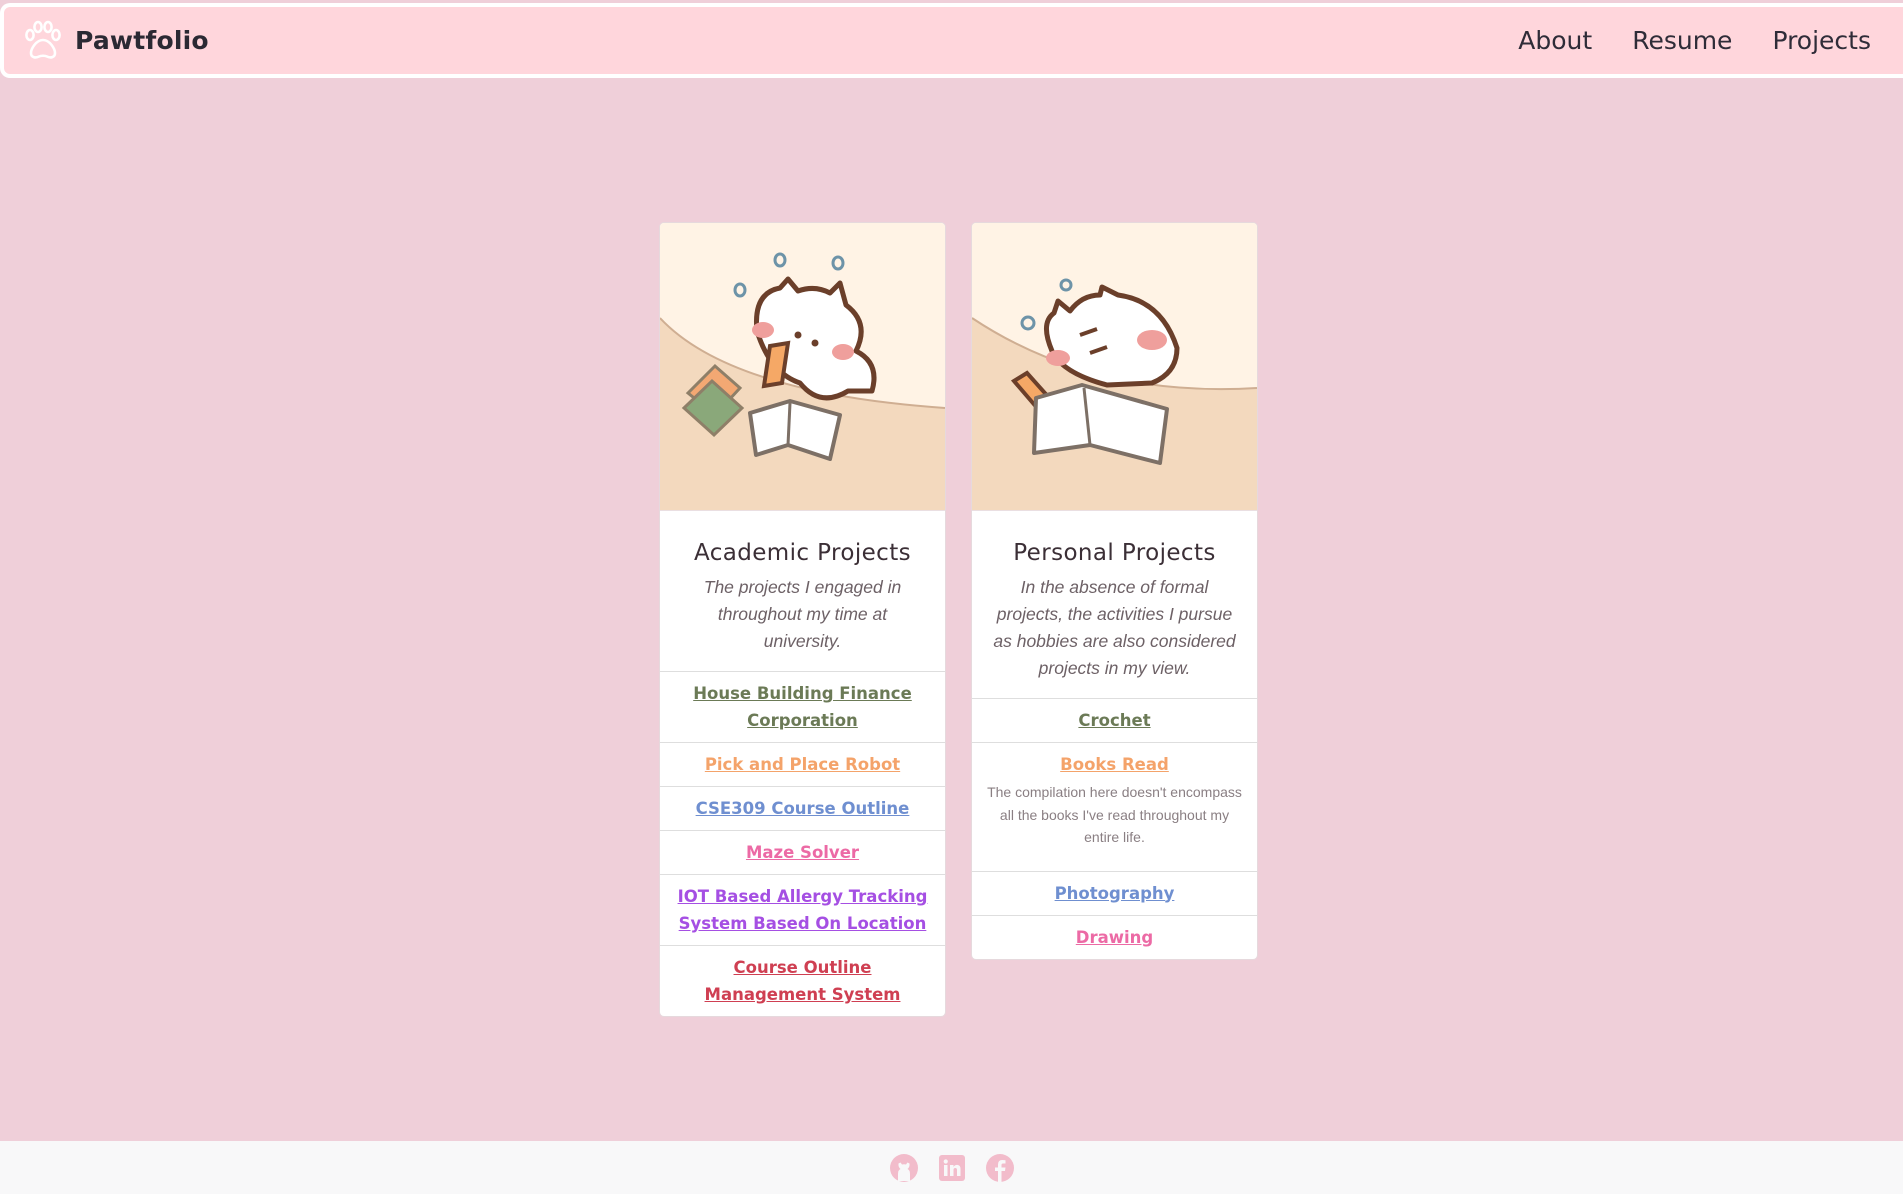  I want to click on nav-links: About Resume Projects, so click(1674, 40).